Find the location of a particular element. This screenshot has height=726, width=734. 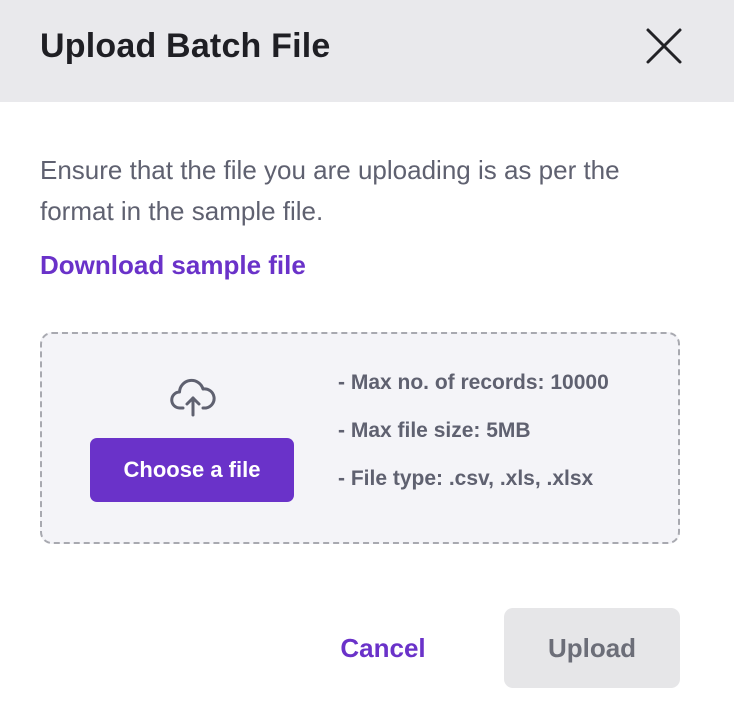

close-button is located at coordinates (664, 46).